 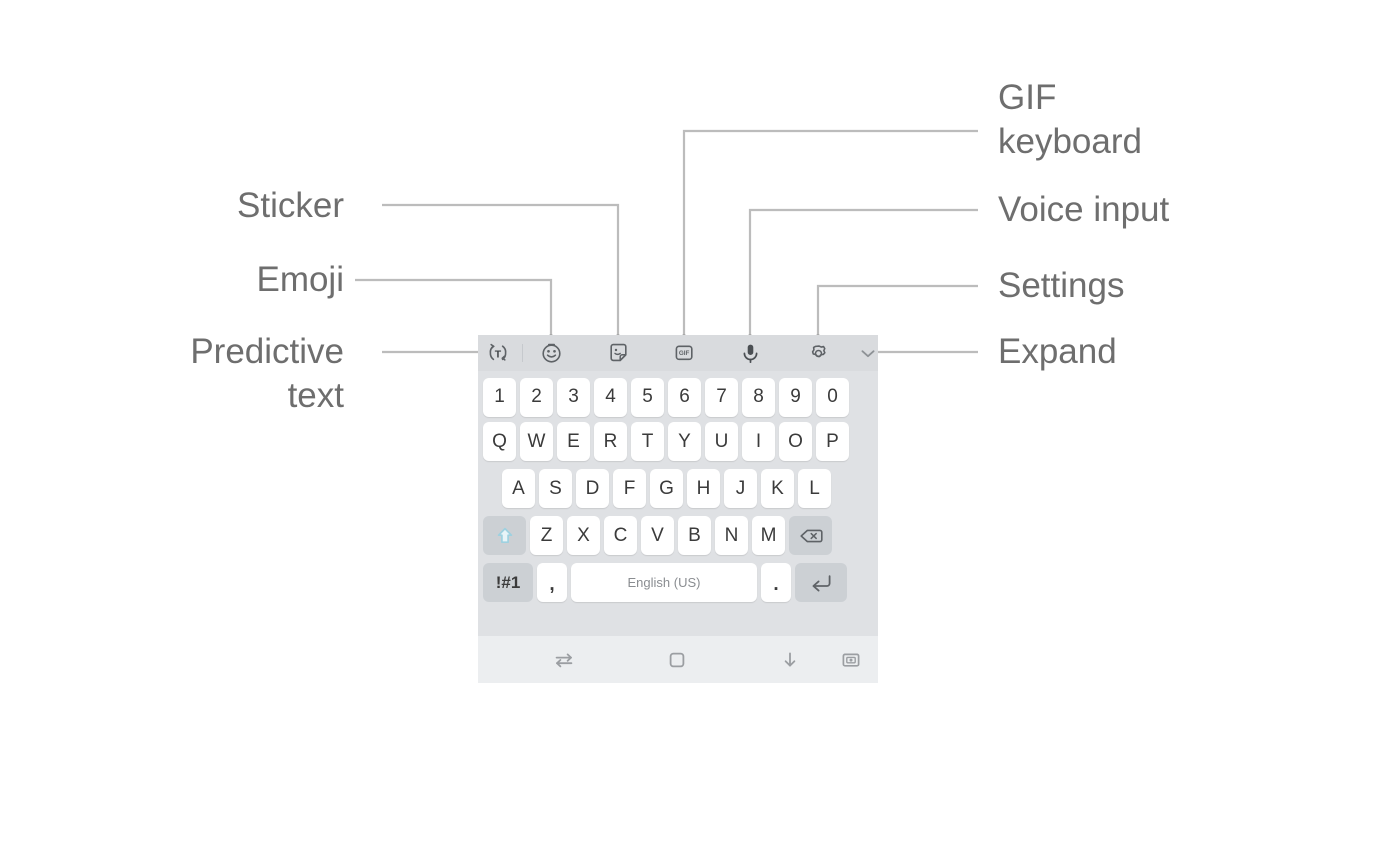 I want to click on leader-settings, so click(x=897, y=311).